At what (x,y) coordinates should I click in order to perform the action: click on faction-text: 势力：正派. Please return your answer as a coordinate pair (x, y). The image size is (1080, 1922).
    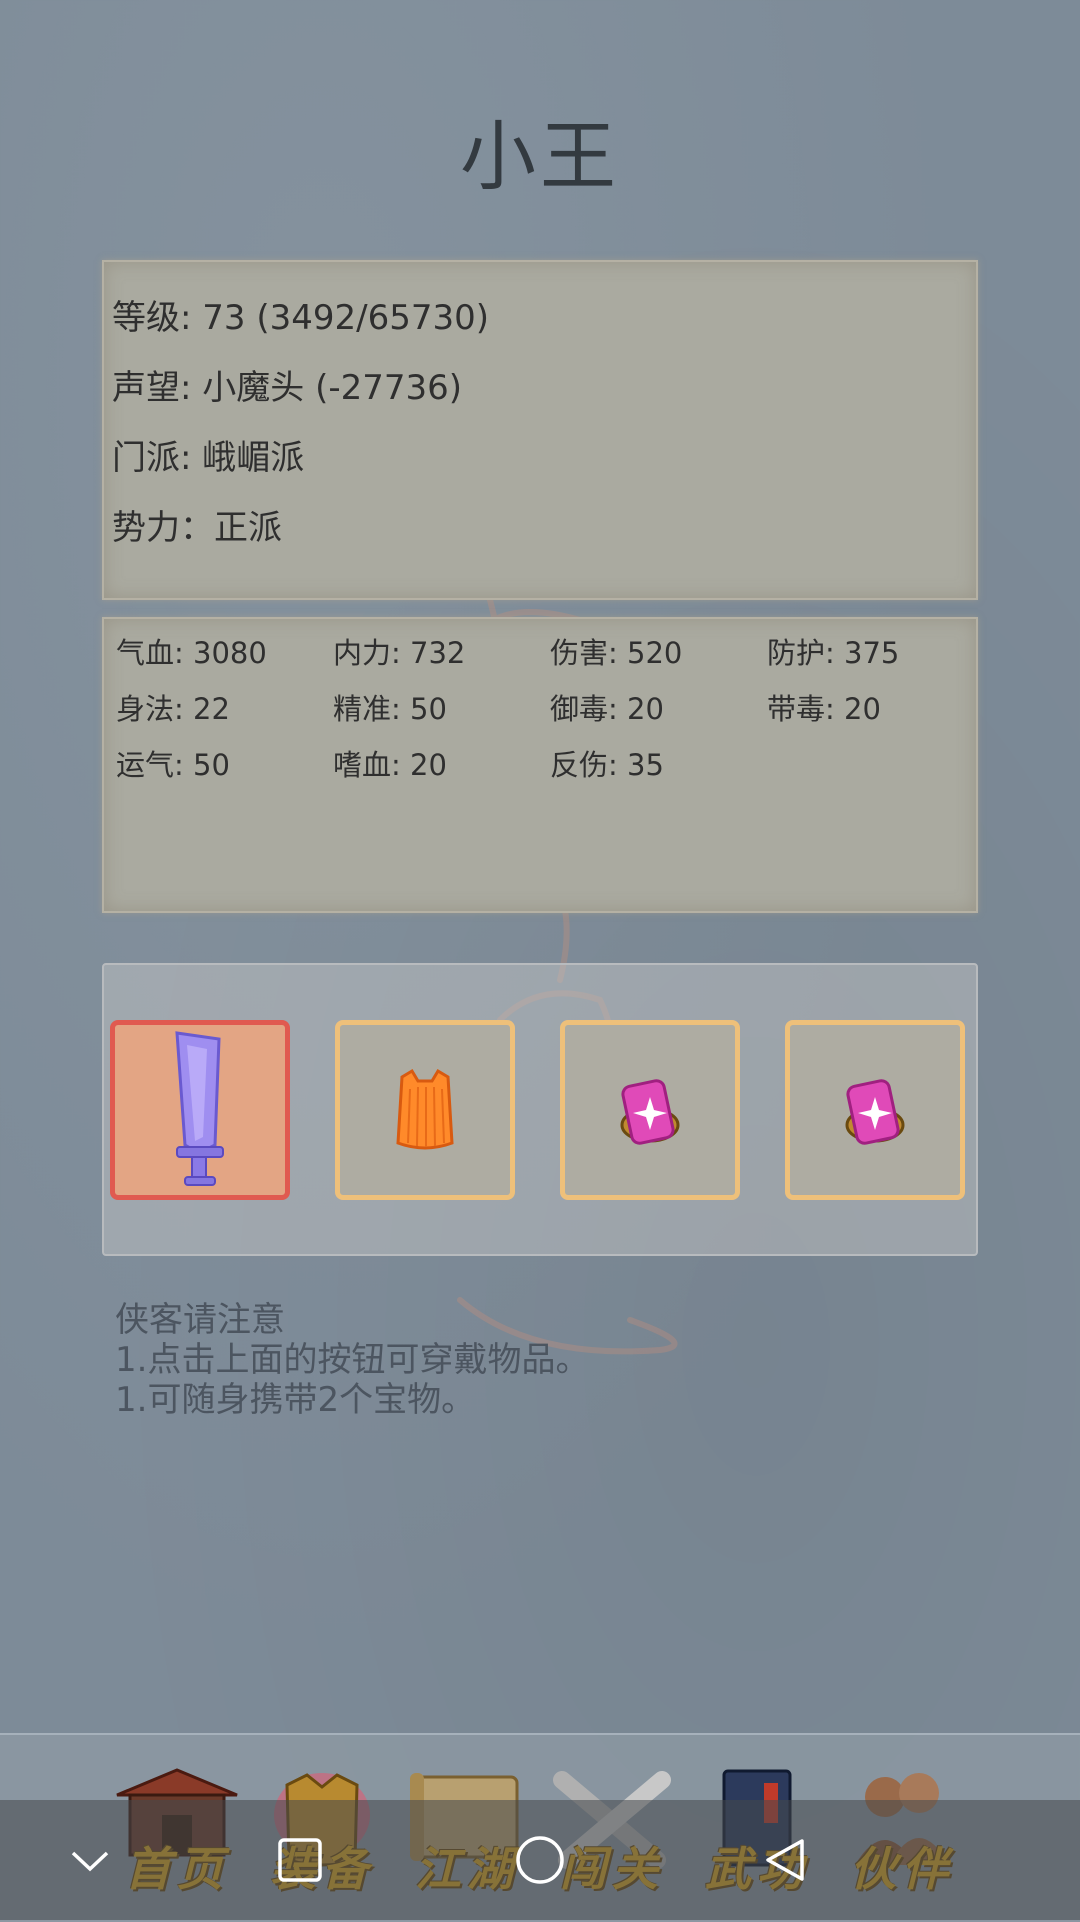
    Looking at the image, I should click on (197, 528).